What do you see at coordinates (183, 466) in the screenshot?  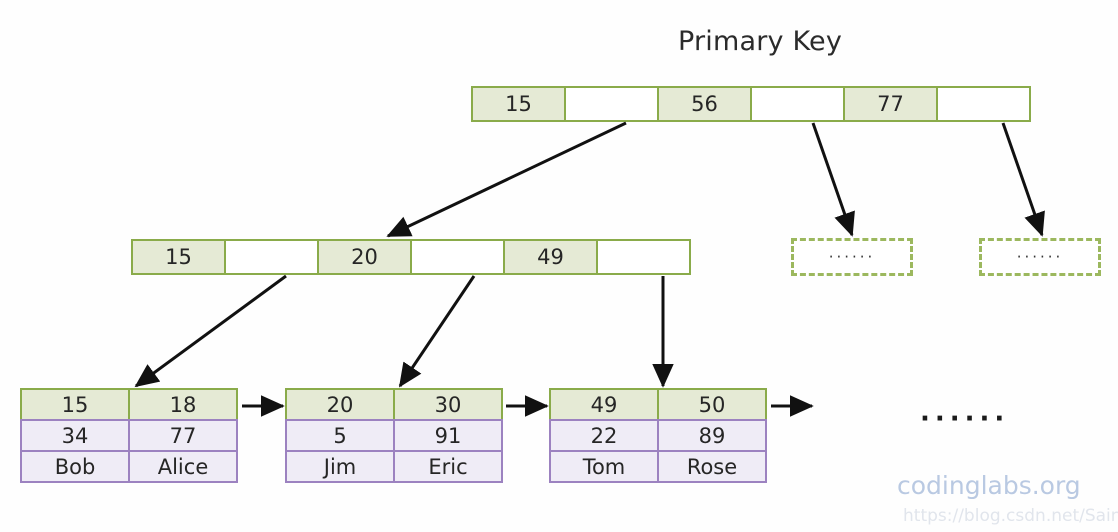 I see `leaf-name-cell: Alice` at bounding box center [183, 466].